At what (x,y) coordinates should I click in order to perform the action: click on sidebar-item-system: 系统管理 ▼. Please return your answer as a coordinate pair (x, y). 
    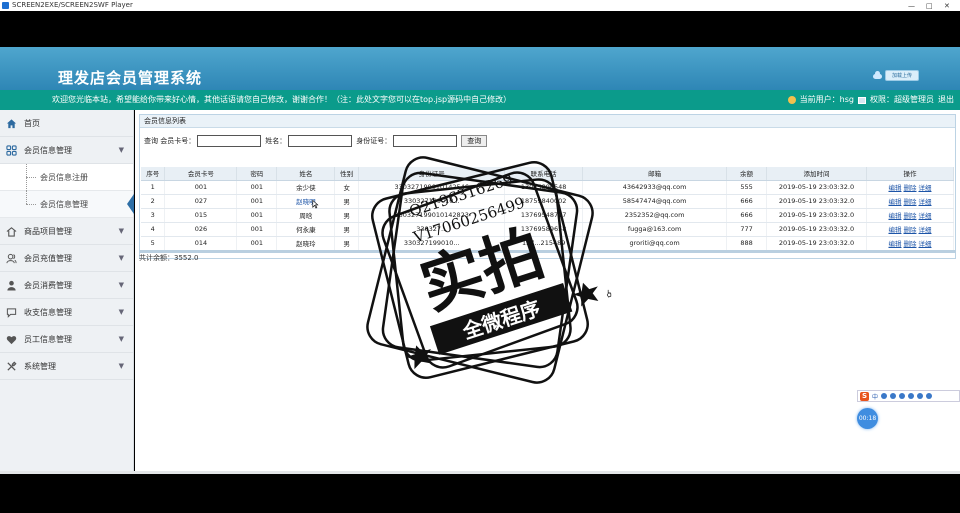
    Looking at the image, I should click on (66, 366).